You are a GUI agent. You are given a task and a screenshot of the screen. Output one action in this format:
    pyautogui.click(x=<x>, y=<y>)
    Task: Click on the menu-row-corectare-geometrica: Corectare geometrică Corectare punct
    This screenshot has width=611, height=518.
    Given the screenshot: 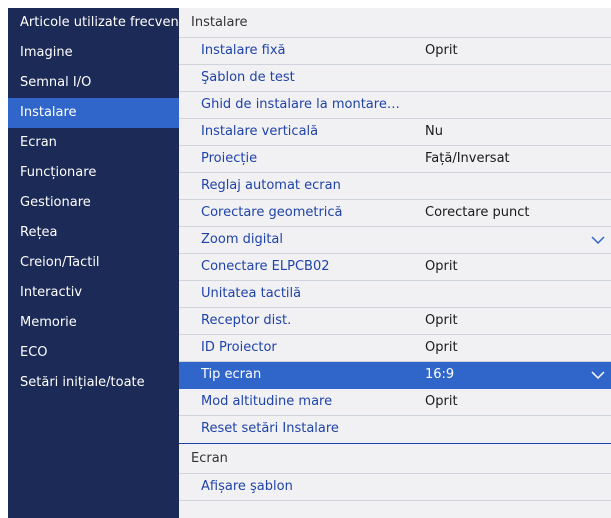 What is the action you would take?
    pyautogui.click(x=395, y=213)
    